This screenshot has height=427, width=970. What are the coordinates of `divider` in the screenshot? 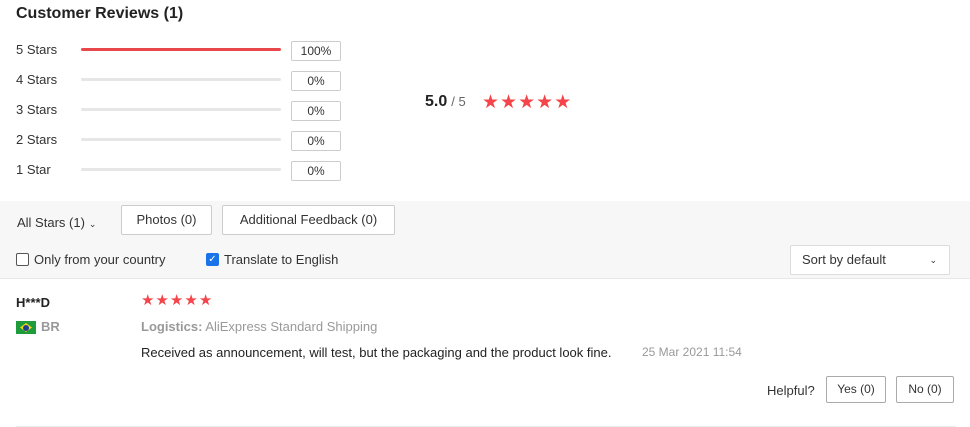 It's located at (485, 278).